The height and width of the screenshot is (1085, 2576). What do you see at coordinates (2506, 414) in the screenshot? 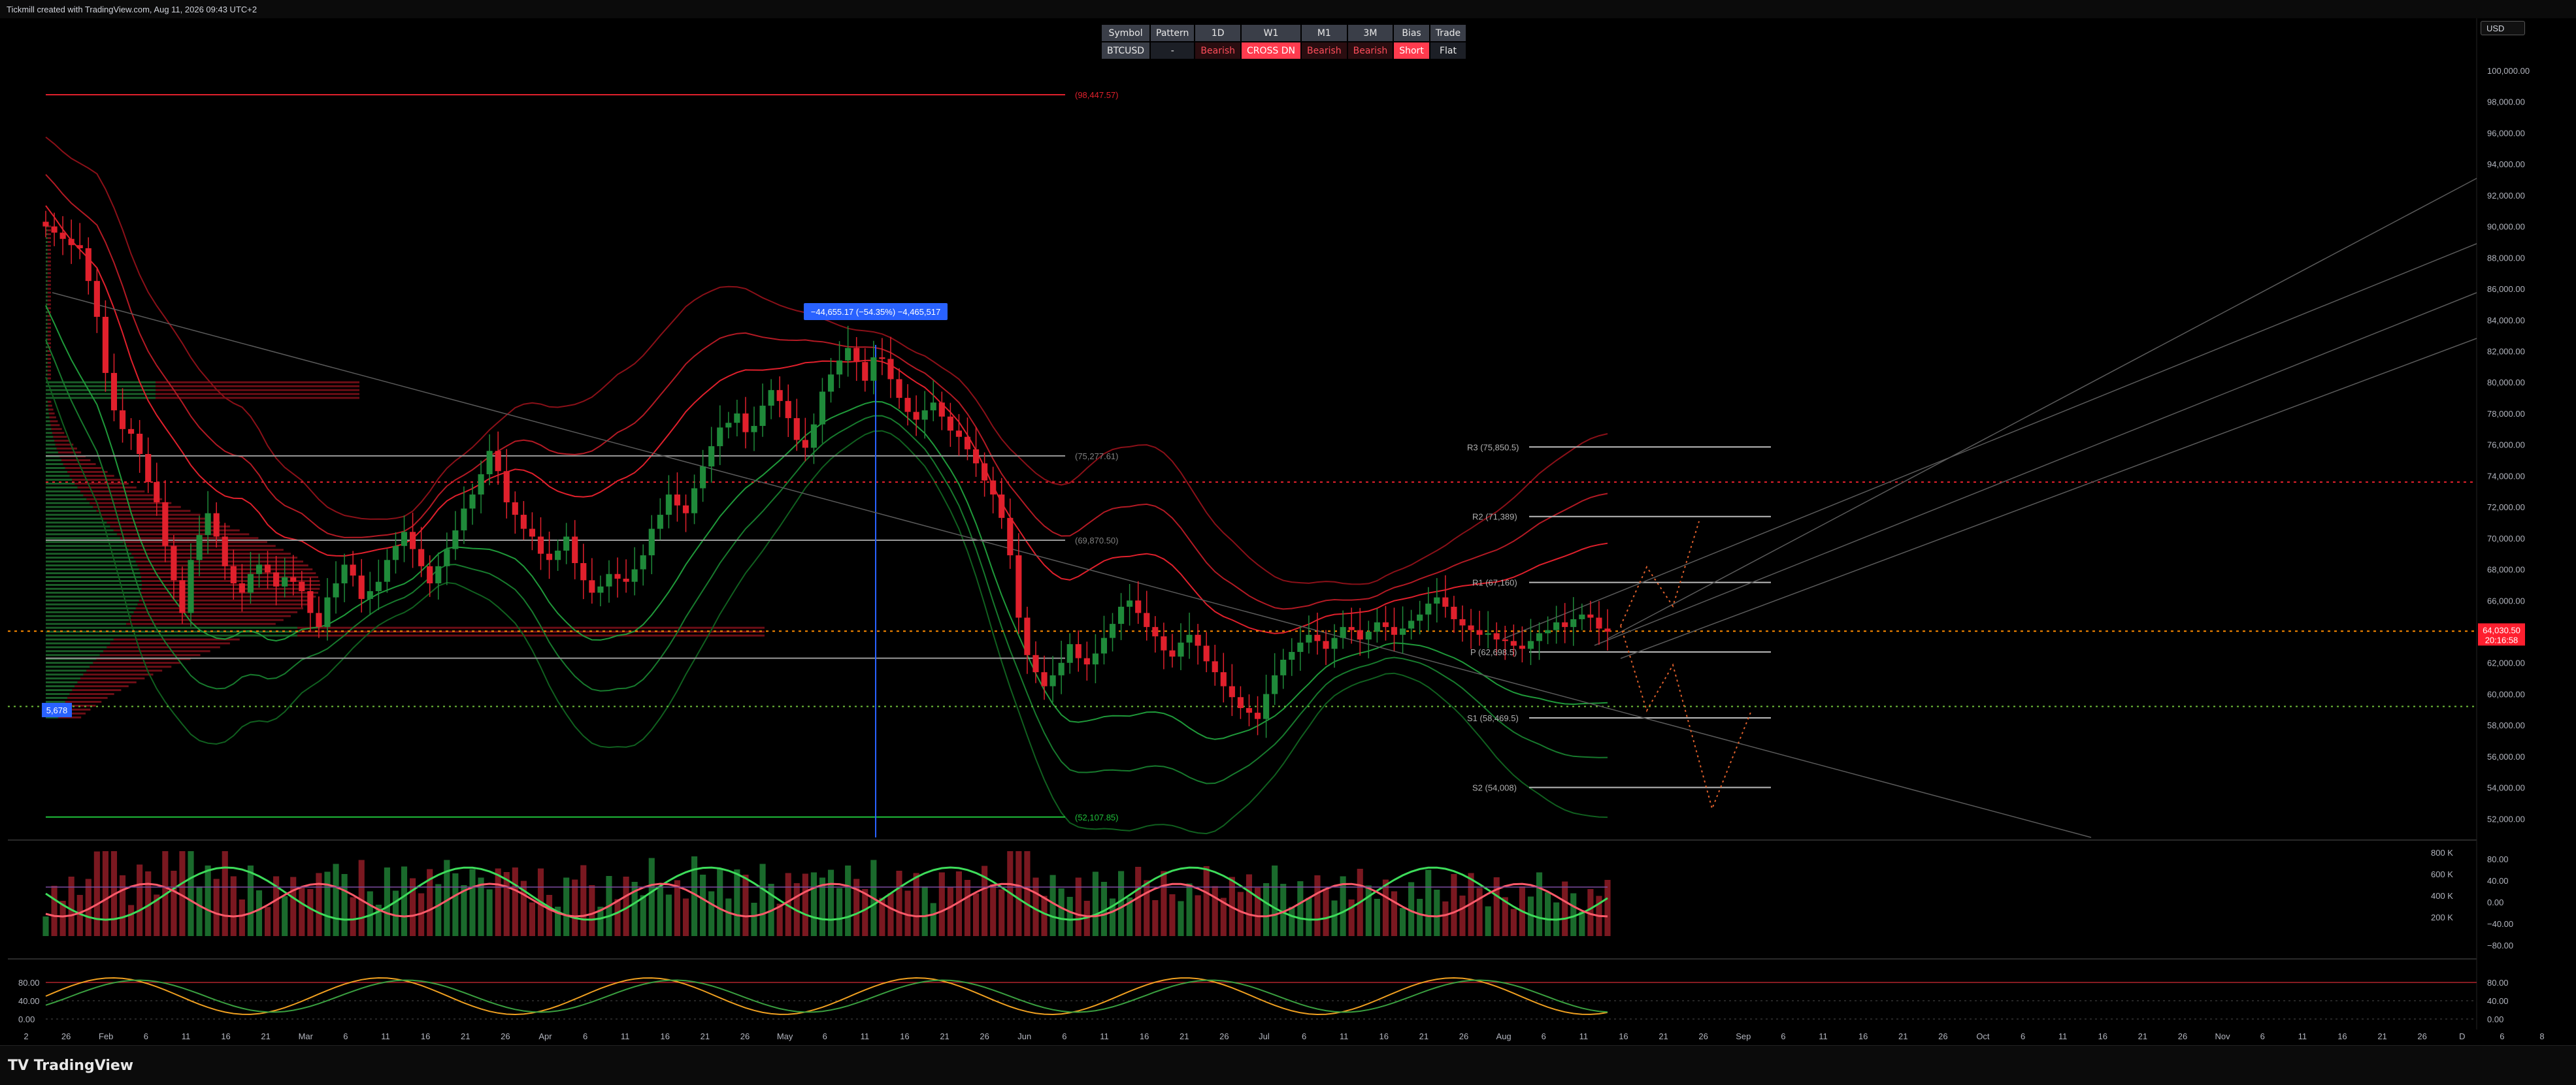
I see `price-tick-label: 78,000.00` at bounding box center [2506, 414].